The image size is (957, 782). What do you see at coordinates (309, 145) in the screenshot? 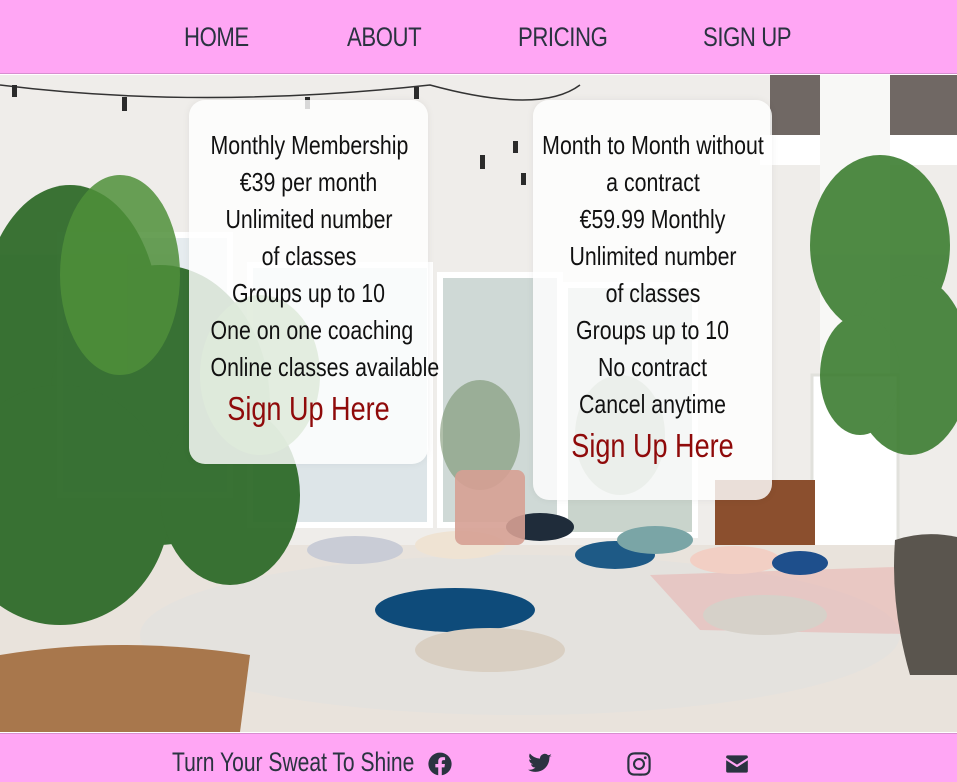
I see `card-title: Monthly Membership` at bounding box center [309, 145].